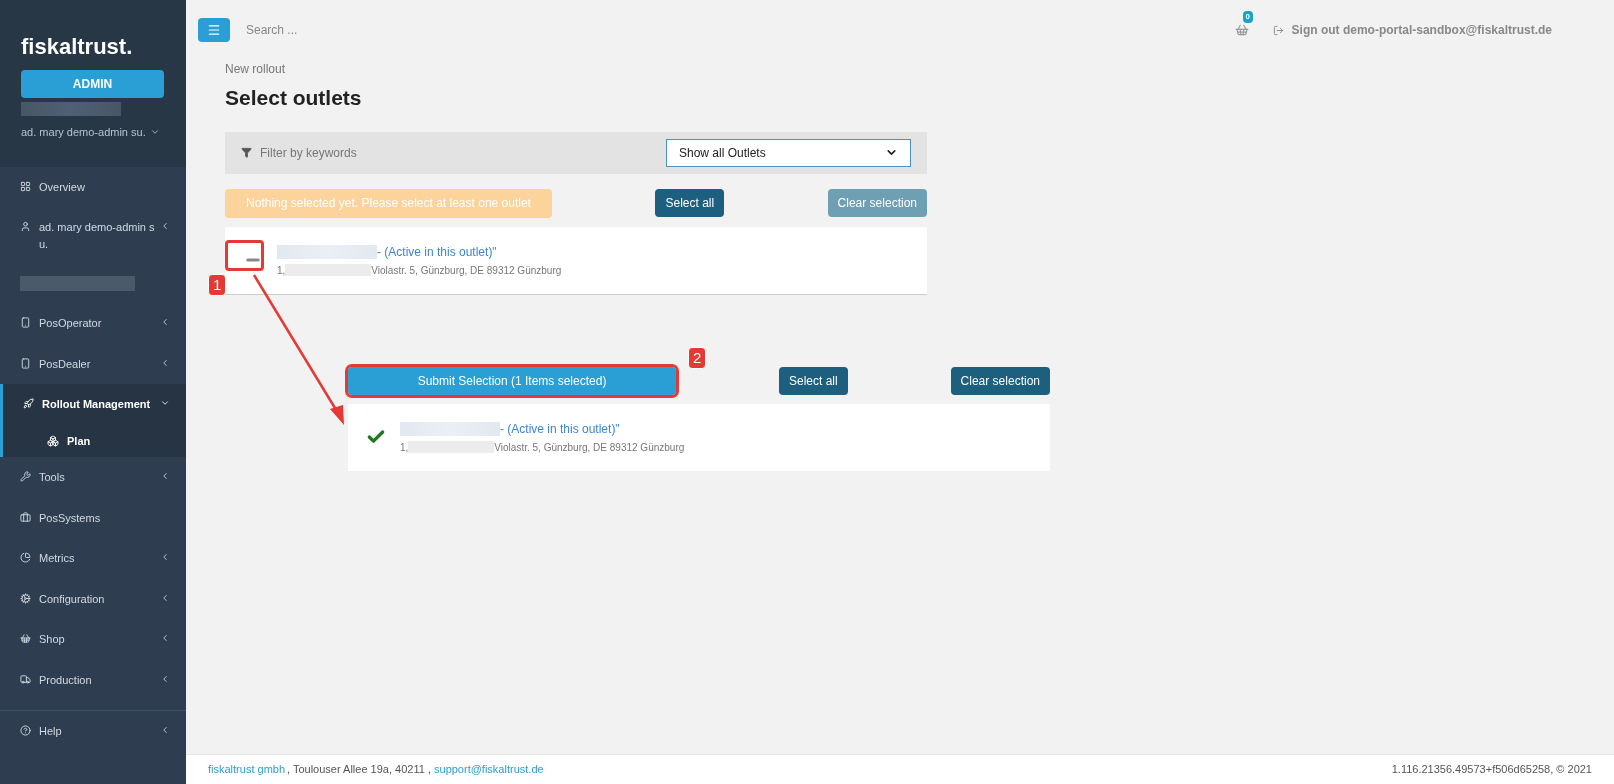 Image resolution: width=1614 pixels, height=784 pixels. Describe the element at coordinates (93, 517) in the screenshot. I see `nav-item: PosSystems` at that location.